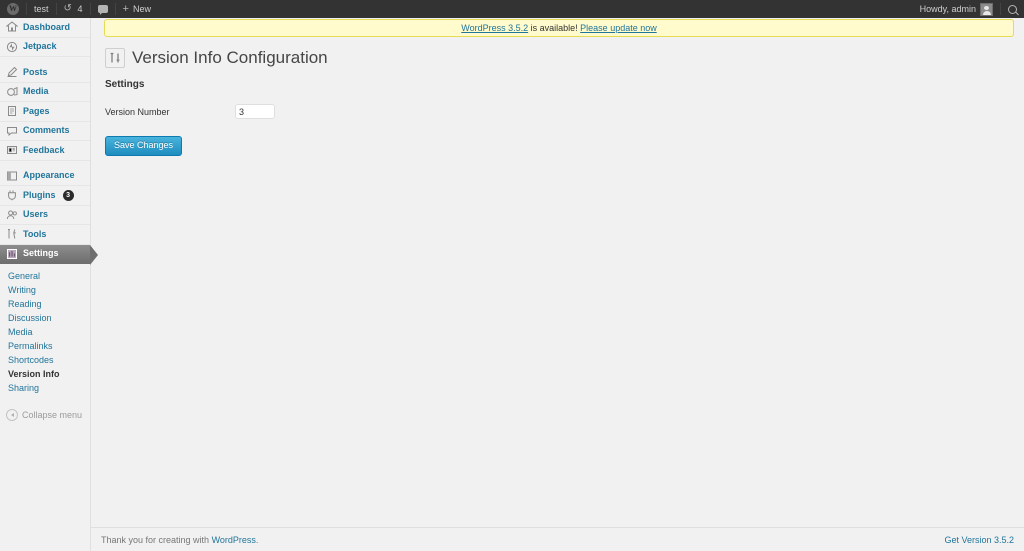 This screenshot has width=1024, height=551. Describe the element at coordinates (12, 27) in the screenshot. I see `dashboard-icon` at that location.